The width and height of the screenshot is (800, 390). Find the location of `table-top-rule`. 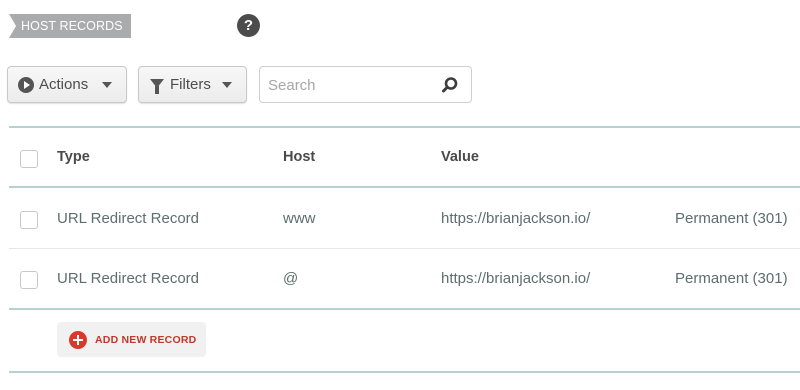

table-top-rule is located at coordinates (404, 127).